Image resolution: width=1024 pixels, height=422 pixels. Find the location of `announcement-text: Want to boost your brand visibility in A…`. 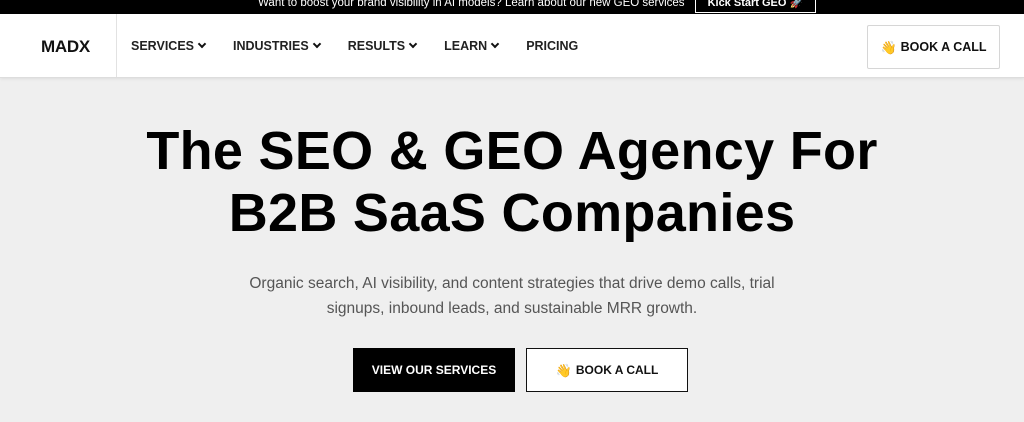

announcement-text: Want to boost your brand visibility in A… is located at coordinates (471, 4).